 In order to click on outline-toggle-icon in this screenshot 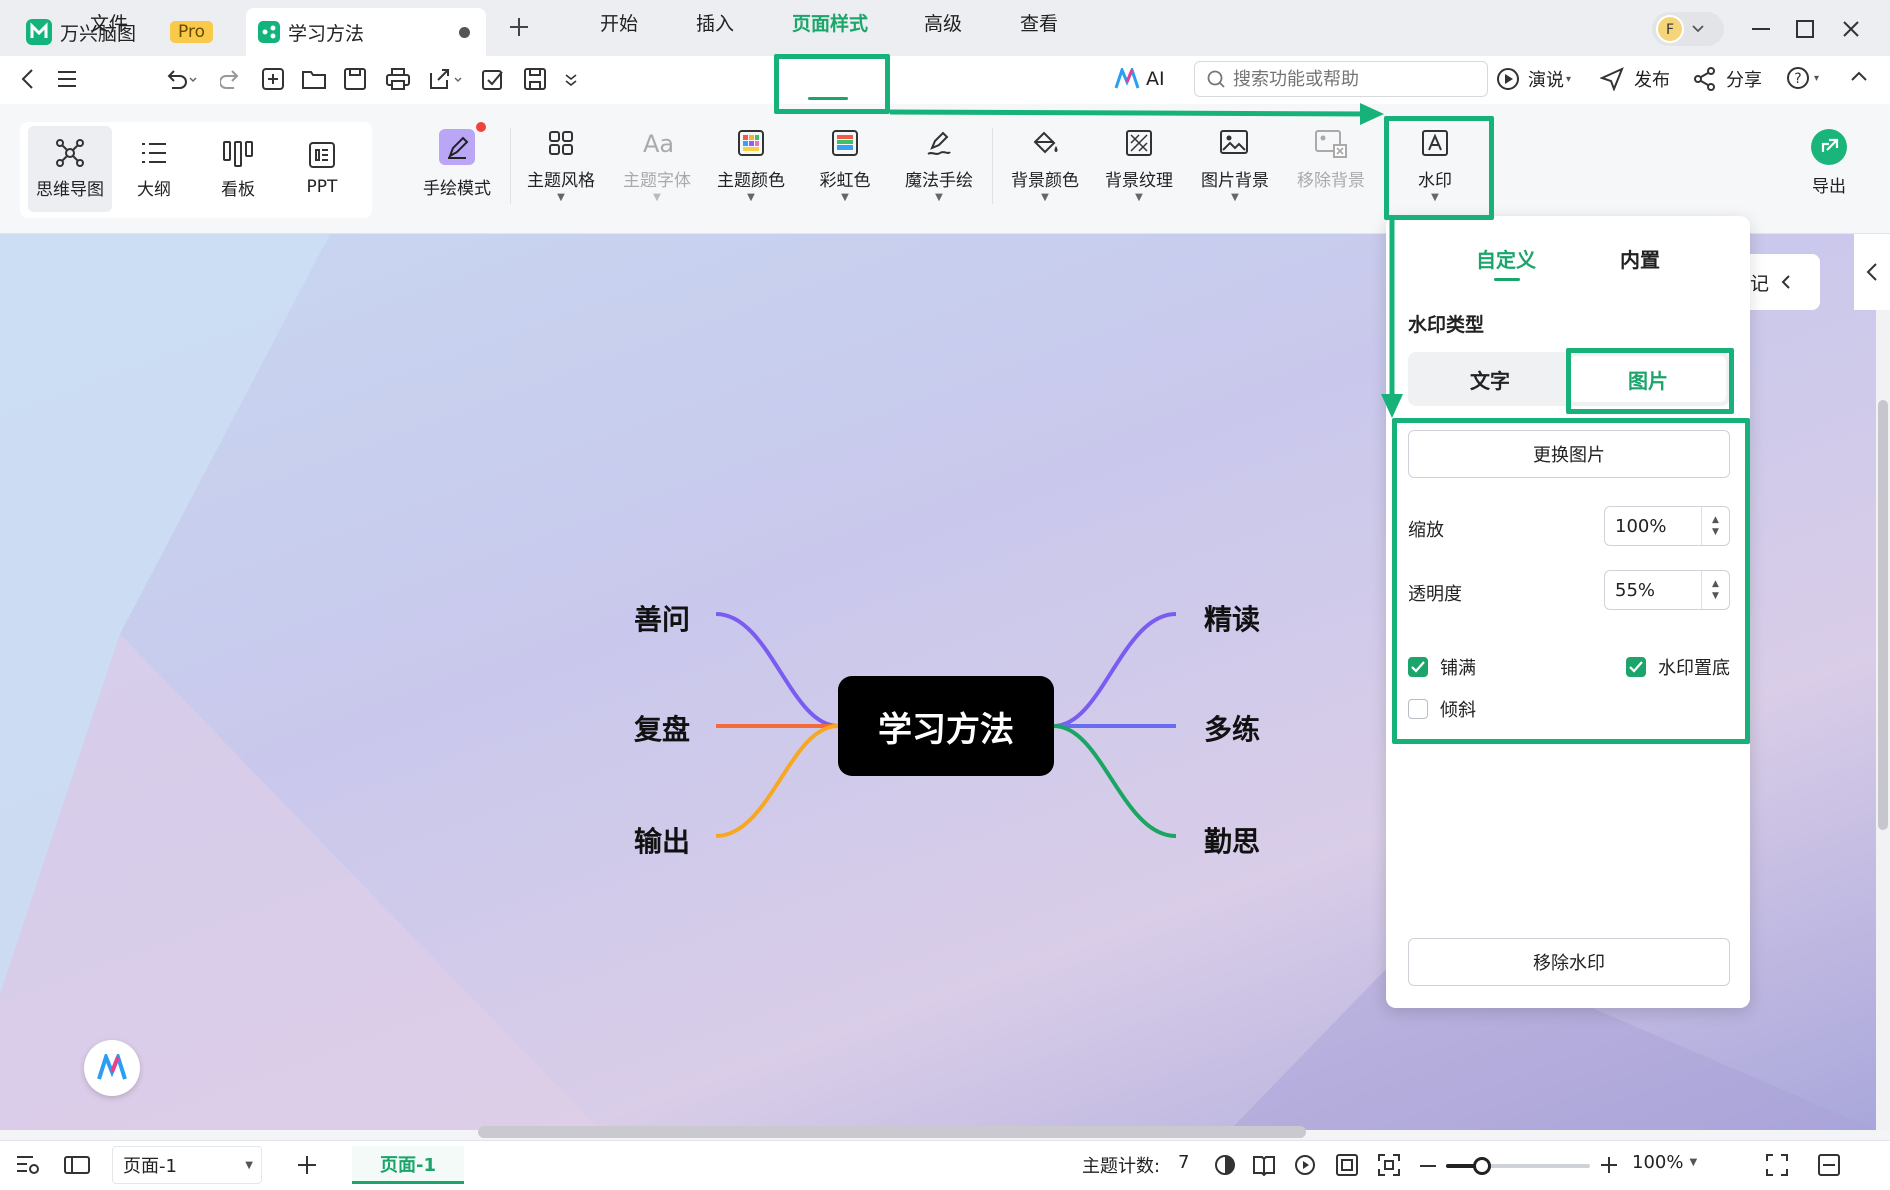, I will do `click(28, 1165)`.